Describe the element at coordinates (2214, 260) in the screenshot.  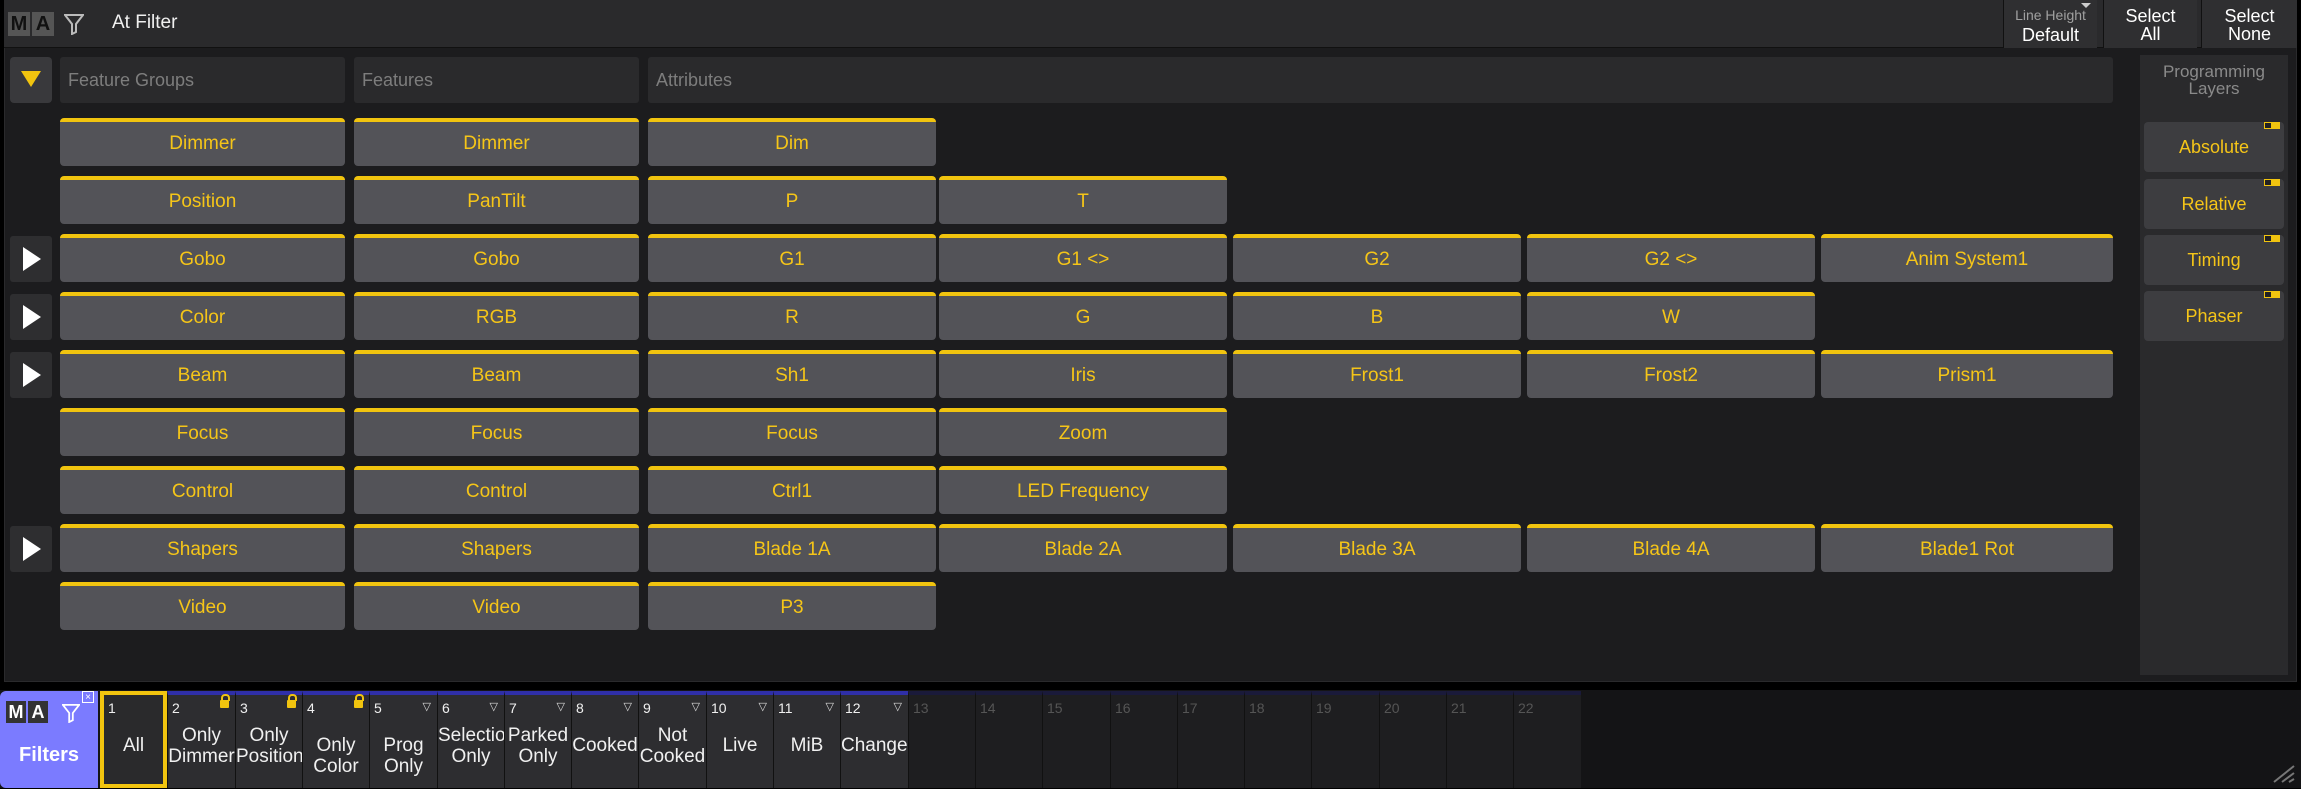
I see `layer-timing-button: Timing` at that location.